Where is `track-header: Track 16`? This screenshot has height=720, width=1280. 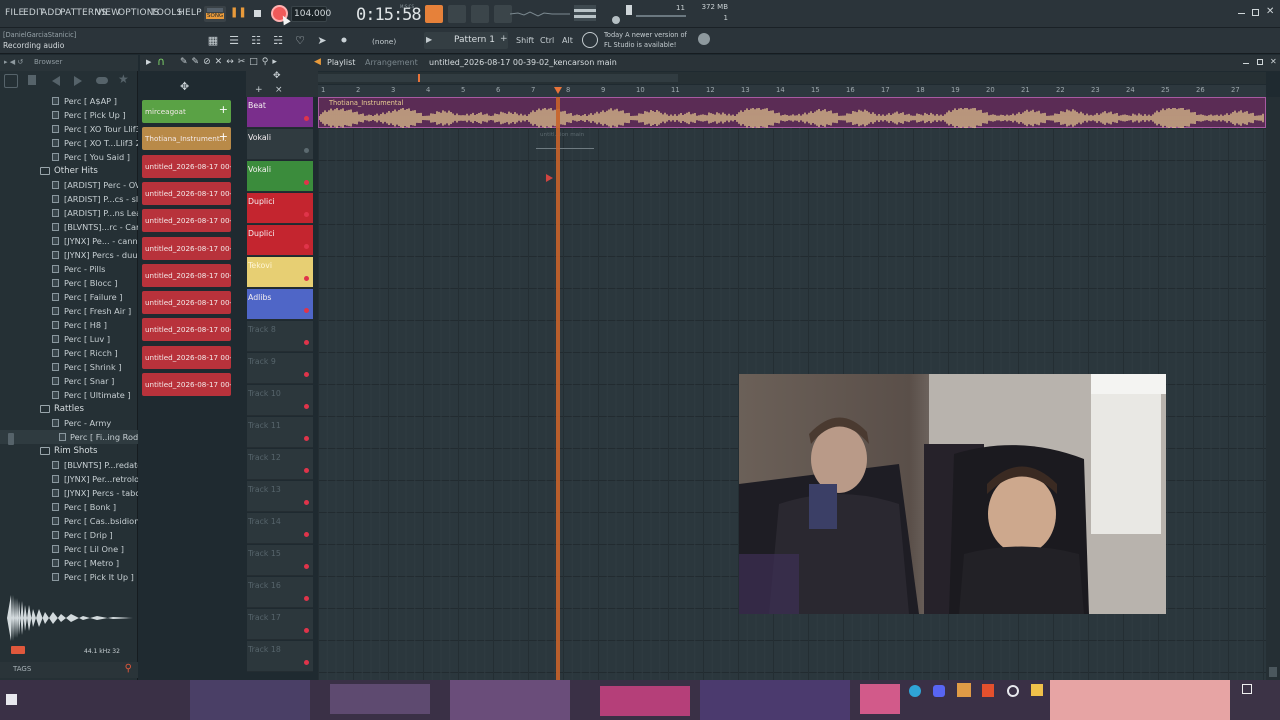 track-header: Track 16 is located at coordinates (280, 592).